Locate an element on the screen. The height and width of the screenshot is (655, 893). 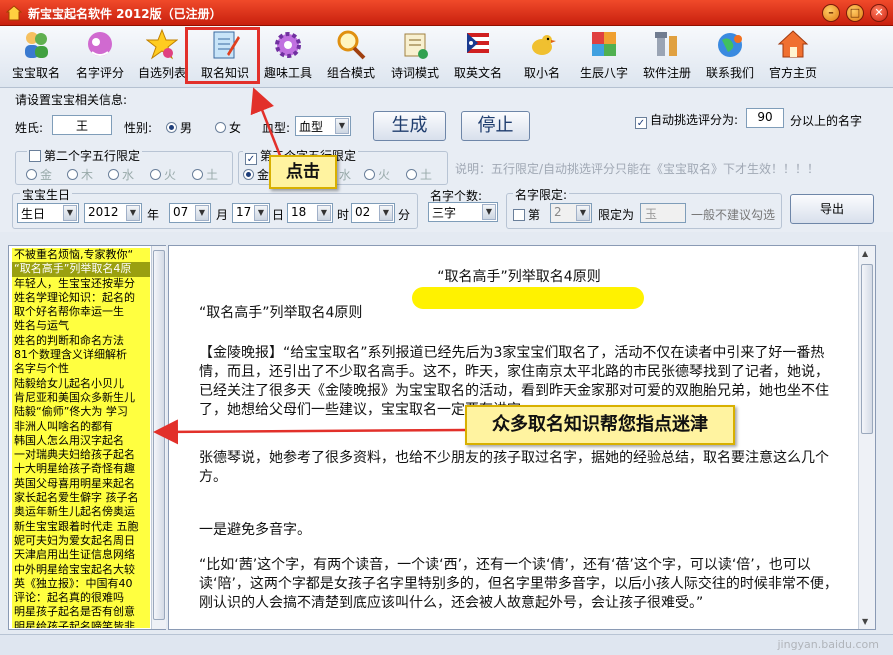
status-bar: jingyan.baidu.com is located at coordinates (446, 644).